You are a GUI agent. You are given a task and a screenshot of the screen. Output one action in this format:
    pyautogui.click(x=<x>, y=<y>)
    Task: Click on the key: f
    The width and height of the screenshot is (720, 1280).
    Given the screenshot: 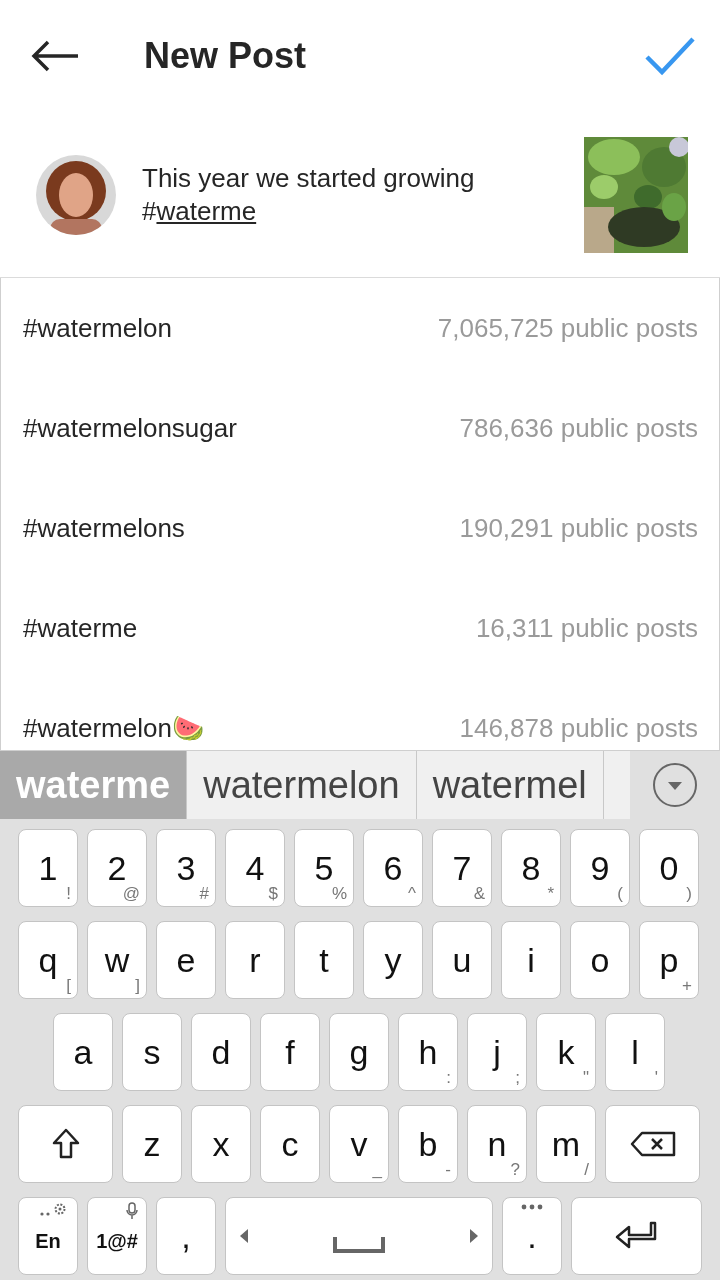 What is the action you would take?
    pyautogui.click(x=290, y=1052)
    